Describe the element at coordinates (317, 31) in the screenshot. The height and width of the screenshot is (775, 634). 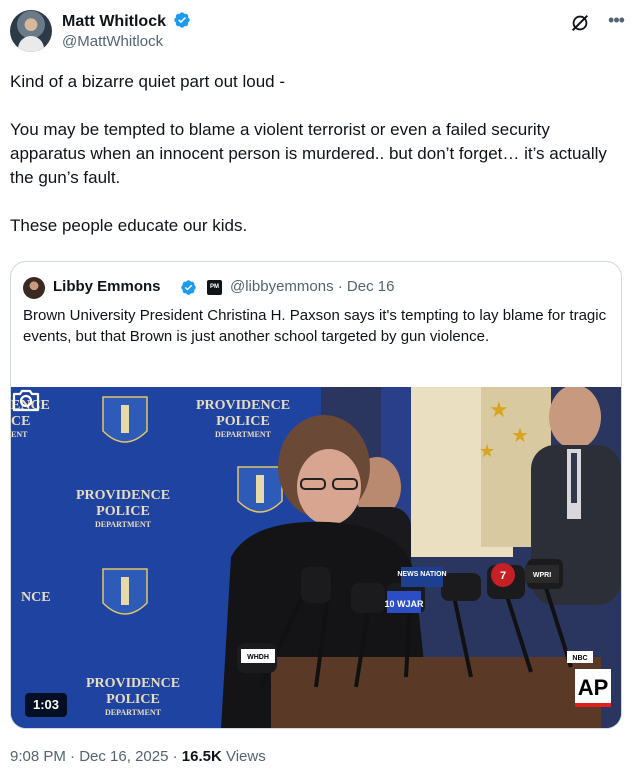
I see `post-header: Matt Whitlock @MattWhitlock •••` at that location.